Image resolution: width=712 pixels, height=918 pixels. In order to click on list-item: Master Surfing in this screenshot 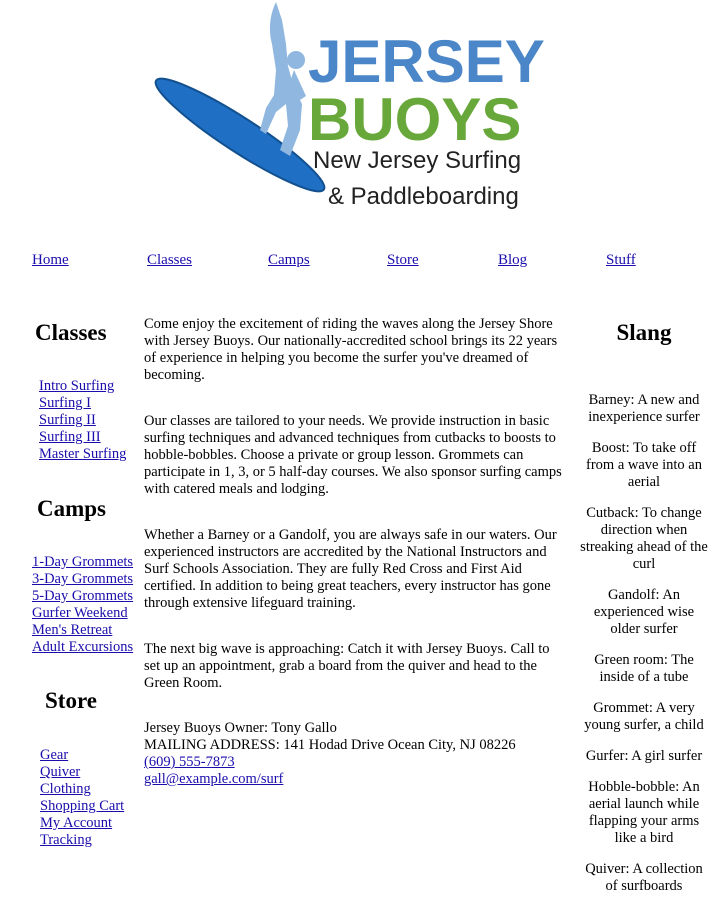, I will do `click(82, 454)`.